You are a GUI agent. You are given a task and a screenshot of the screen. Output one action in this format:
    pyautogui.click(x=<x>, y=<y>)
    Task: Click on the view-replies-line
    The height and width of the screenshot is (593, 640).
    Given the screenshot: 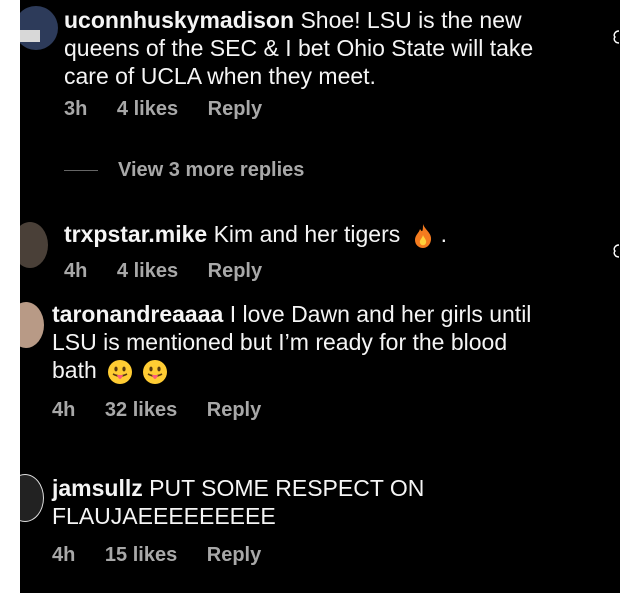 What is the action you would take?
    pyautogui.click(x=81, y=170)
    